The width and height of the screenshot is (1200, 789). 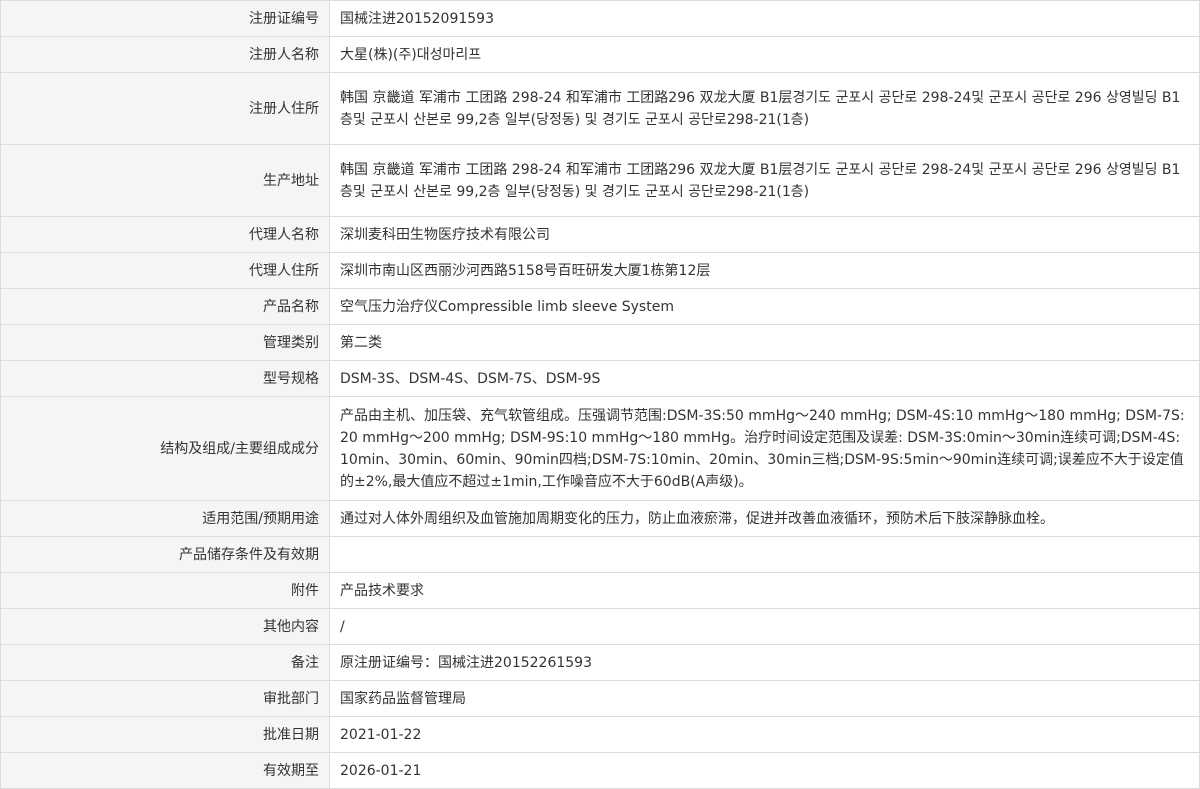 What do you see at coordinates (764, 698) in the screenshot?
I see `row-value: 国家药品监督管理局` at bounding box center [764, 698].